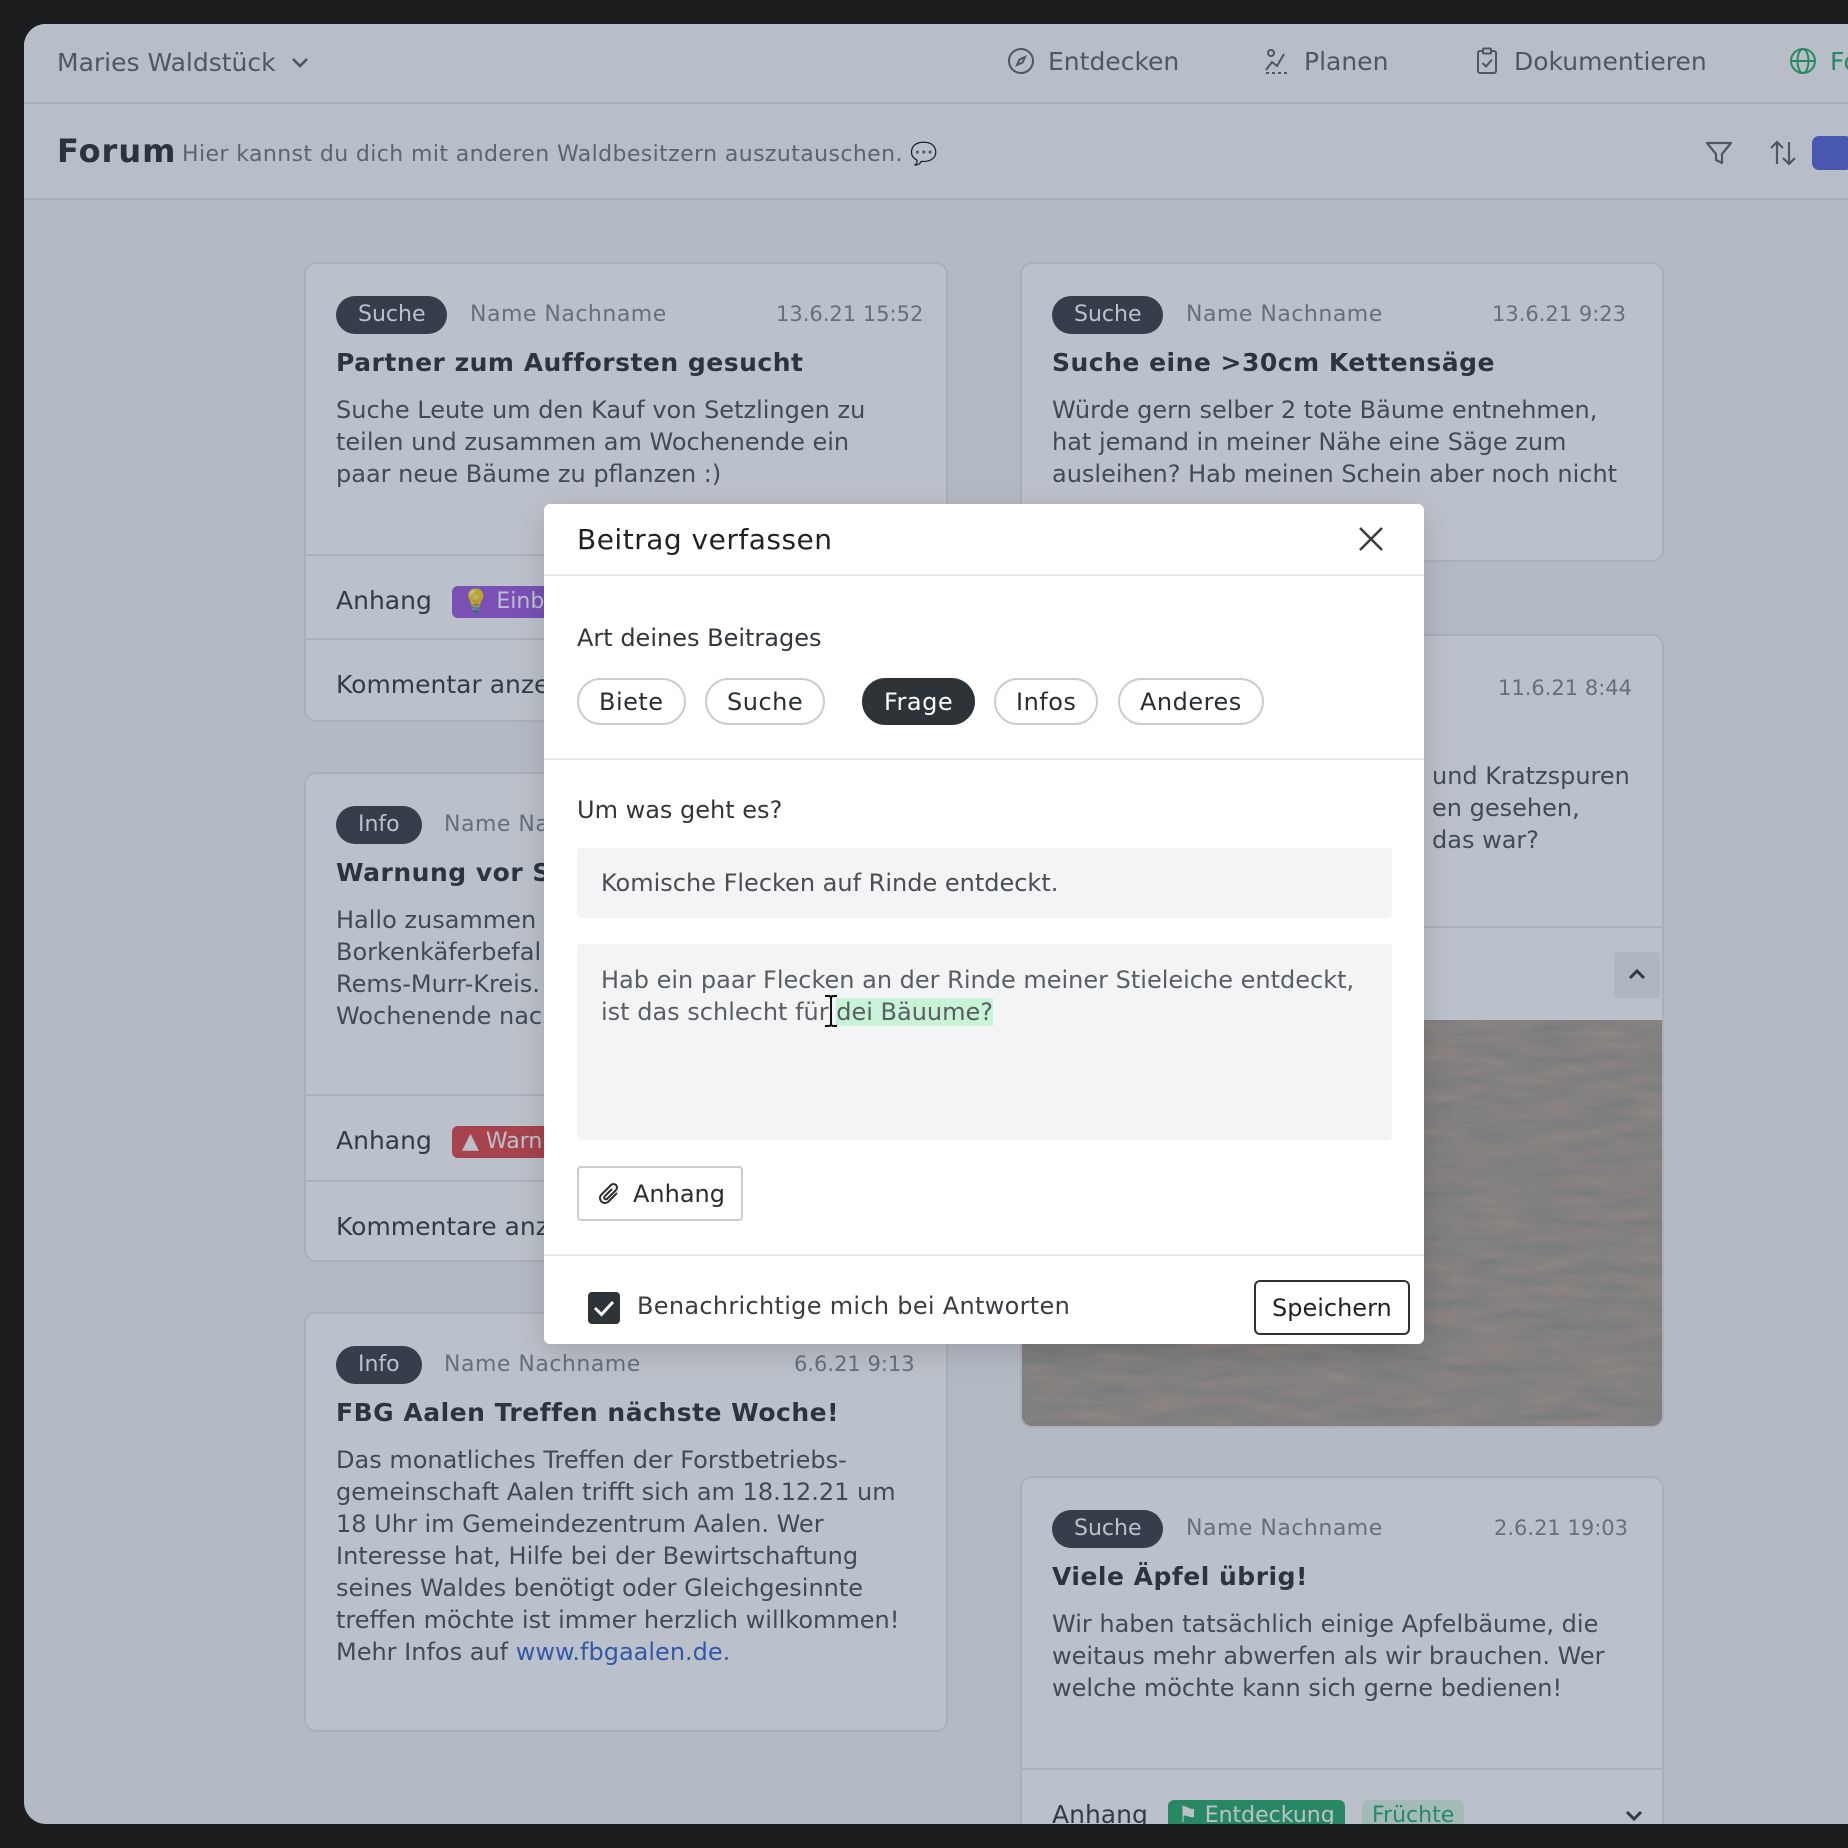 The image size is (1848, 1848). What do you see at coordinates (919, 701) in the screenshot?
I see `type-chip-frage: Frage` at bounding box center [919, 701].